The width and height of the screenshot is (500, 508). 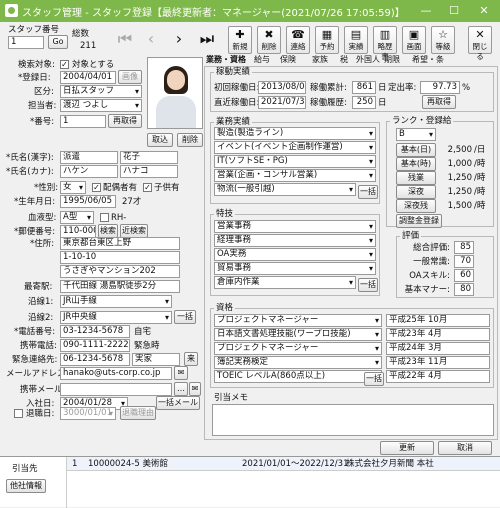 What do you see at coordinates (95, 359) in the screenshot?
I see `emergency-input: 06-1234-5678` at bounding box center [95, 359].